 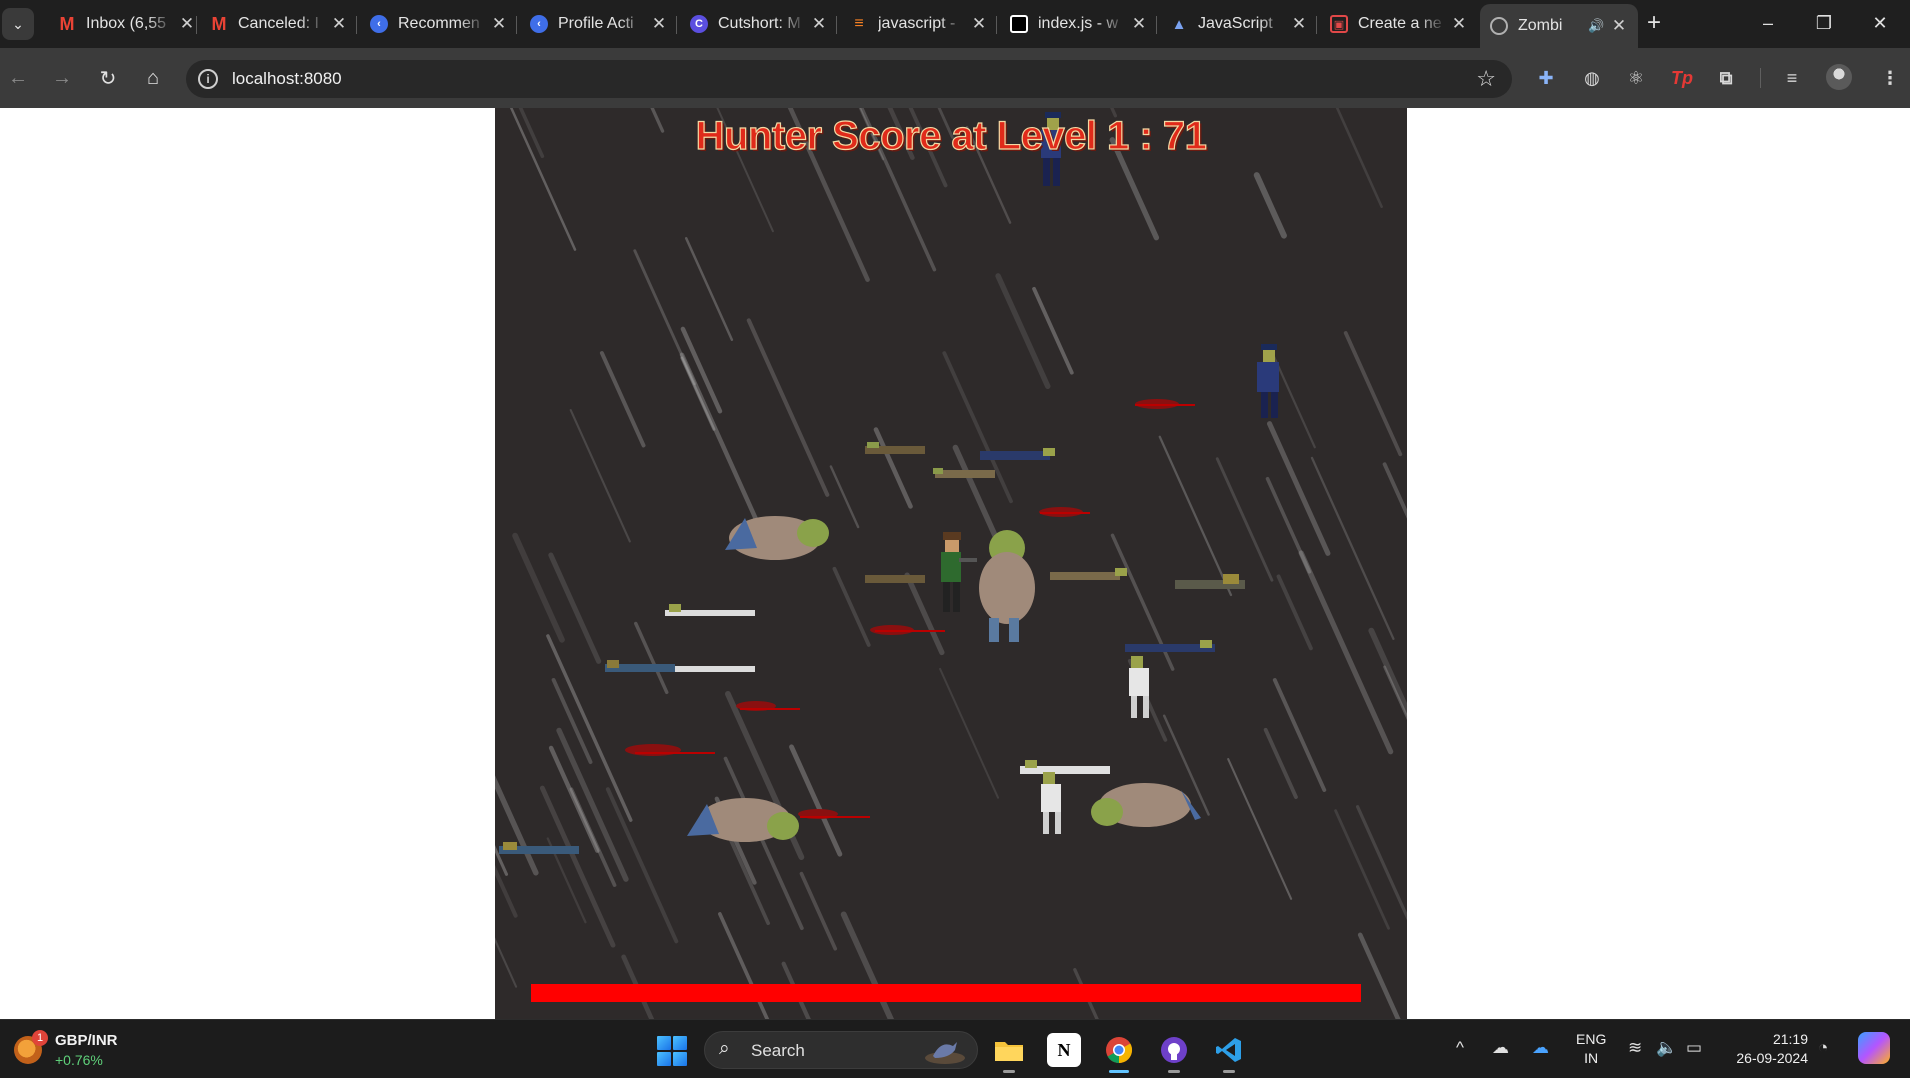 I want to click on fat-zombie-enemy, so click(x=1007, y=586).